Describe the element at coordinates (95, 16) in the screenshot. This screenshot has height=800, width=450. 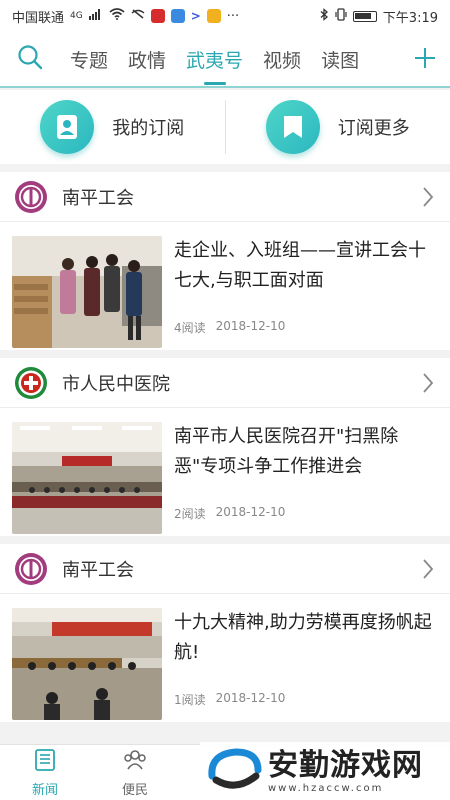
I see `signal-icon` at that location.